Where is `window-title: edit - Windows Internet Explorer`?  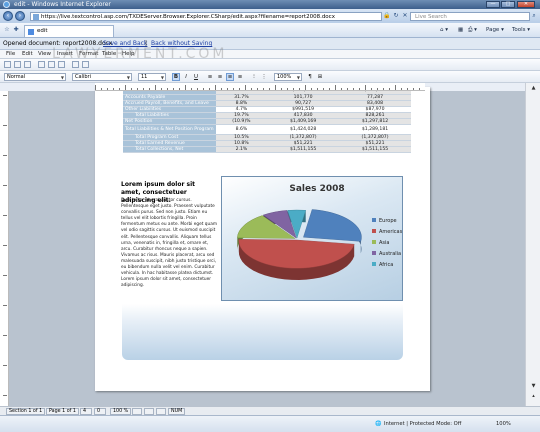 window-title: edit - Windows Internet Explorer is located at coordinates (62, 4).